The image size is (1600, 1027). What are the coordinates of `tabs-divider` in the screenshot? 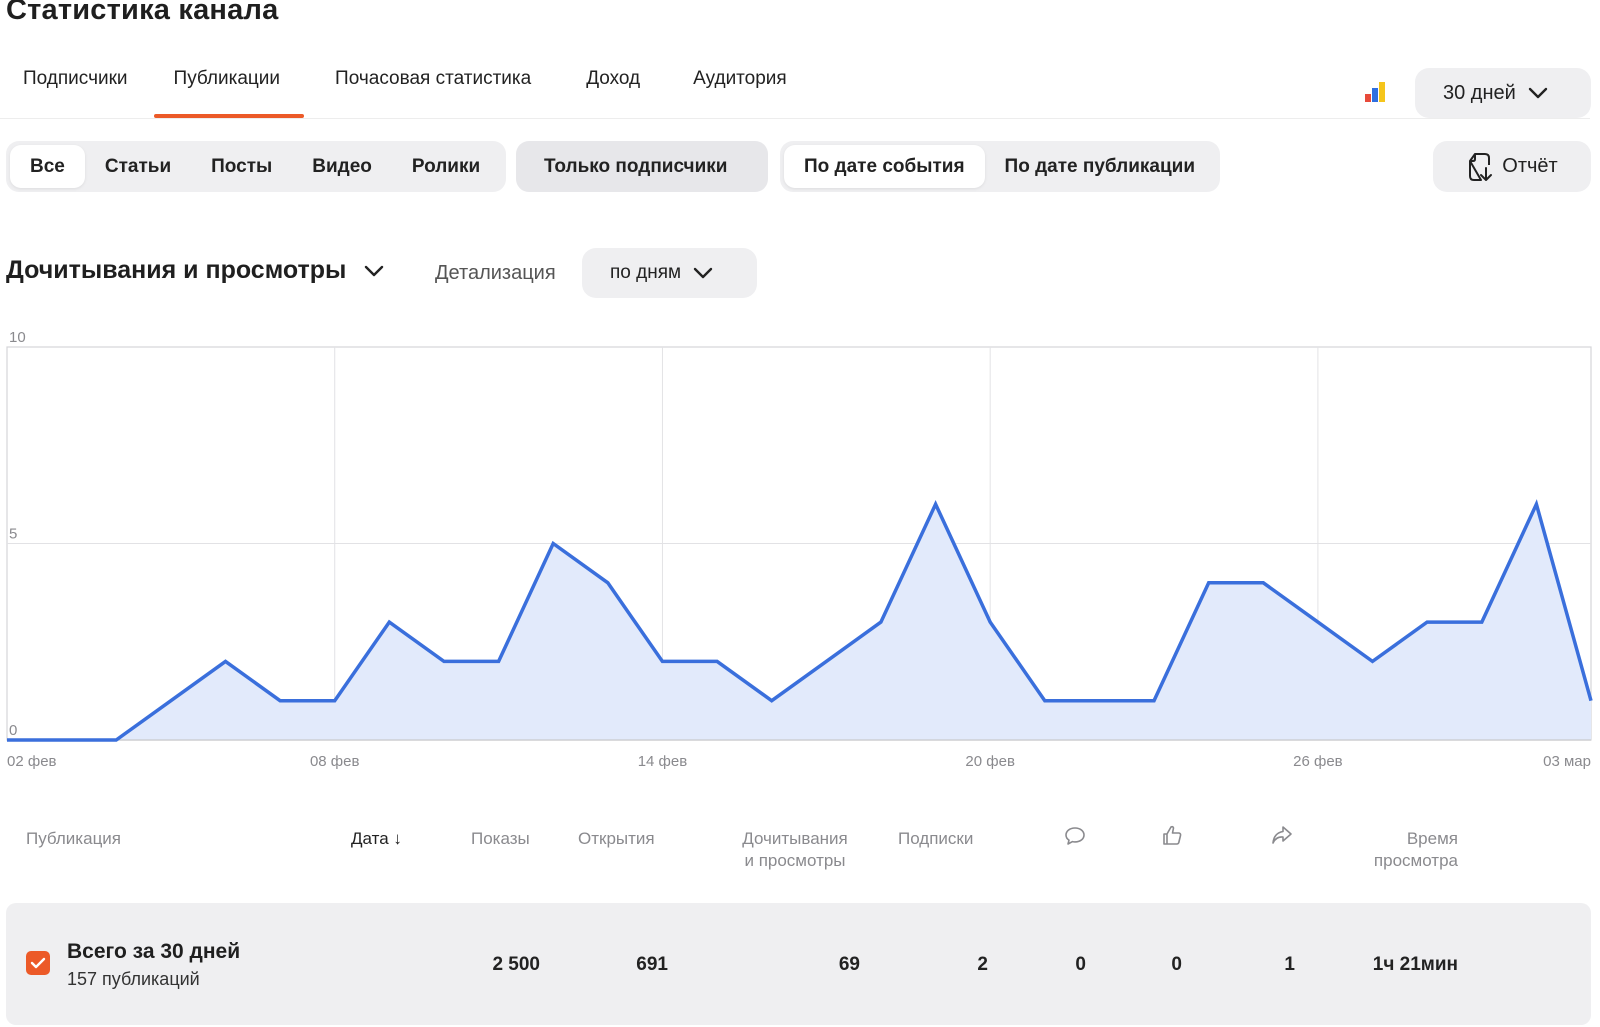 It's located at (795, 118).